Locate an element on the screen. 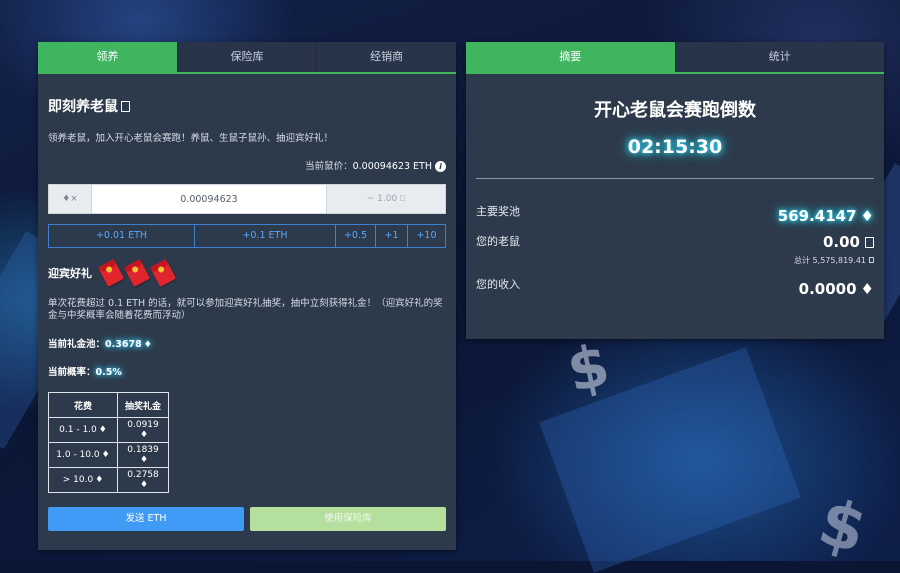 This screenshot has height=573, width=900. add-10-button: +10 is located at coordinates (426, 236).